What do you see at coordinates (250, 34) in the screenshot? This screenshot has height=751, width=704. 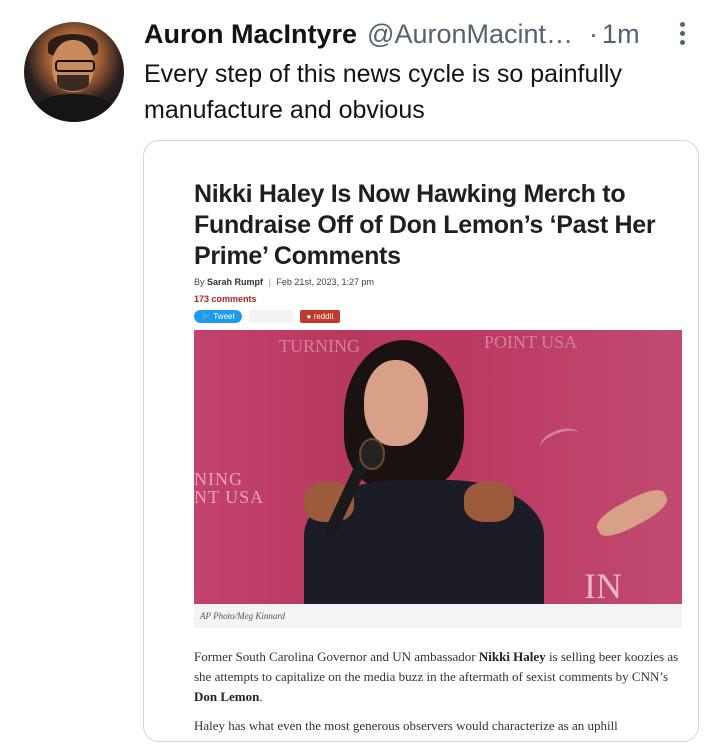 I see `author-name: Auron MacIntyre` at bounding box center [250, 34].